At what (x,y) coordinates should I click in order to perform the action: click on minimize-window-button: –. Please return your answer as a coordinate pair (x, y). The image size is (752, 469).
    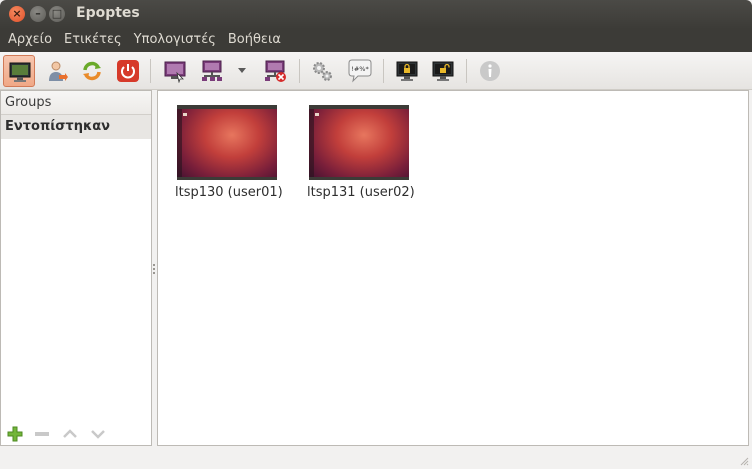
    Looking at the image, I should click on (38, 14).